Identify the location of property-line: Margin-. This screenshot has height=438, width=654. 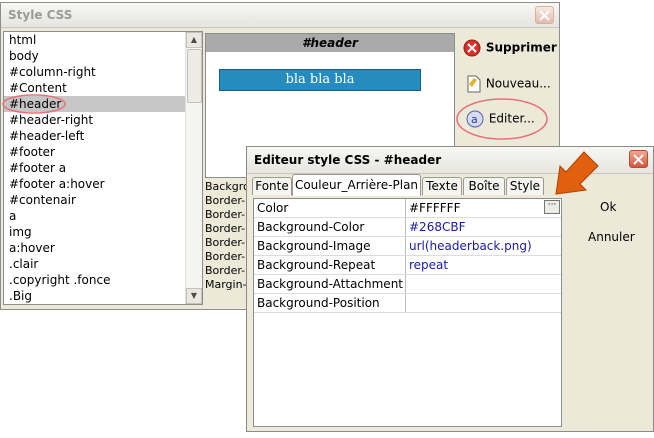
(226, 284).